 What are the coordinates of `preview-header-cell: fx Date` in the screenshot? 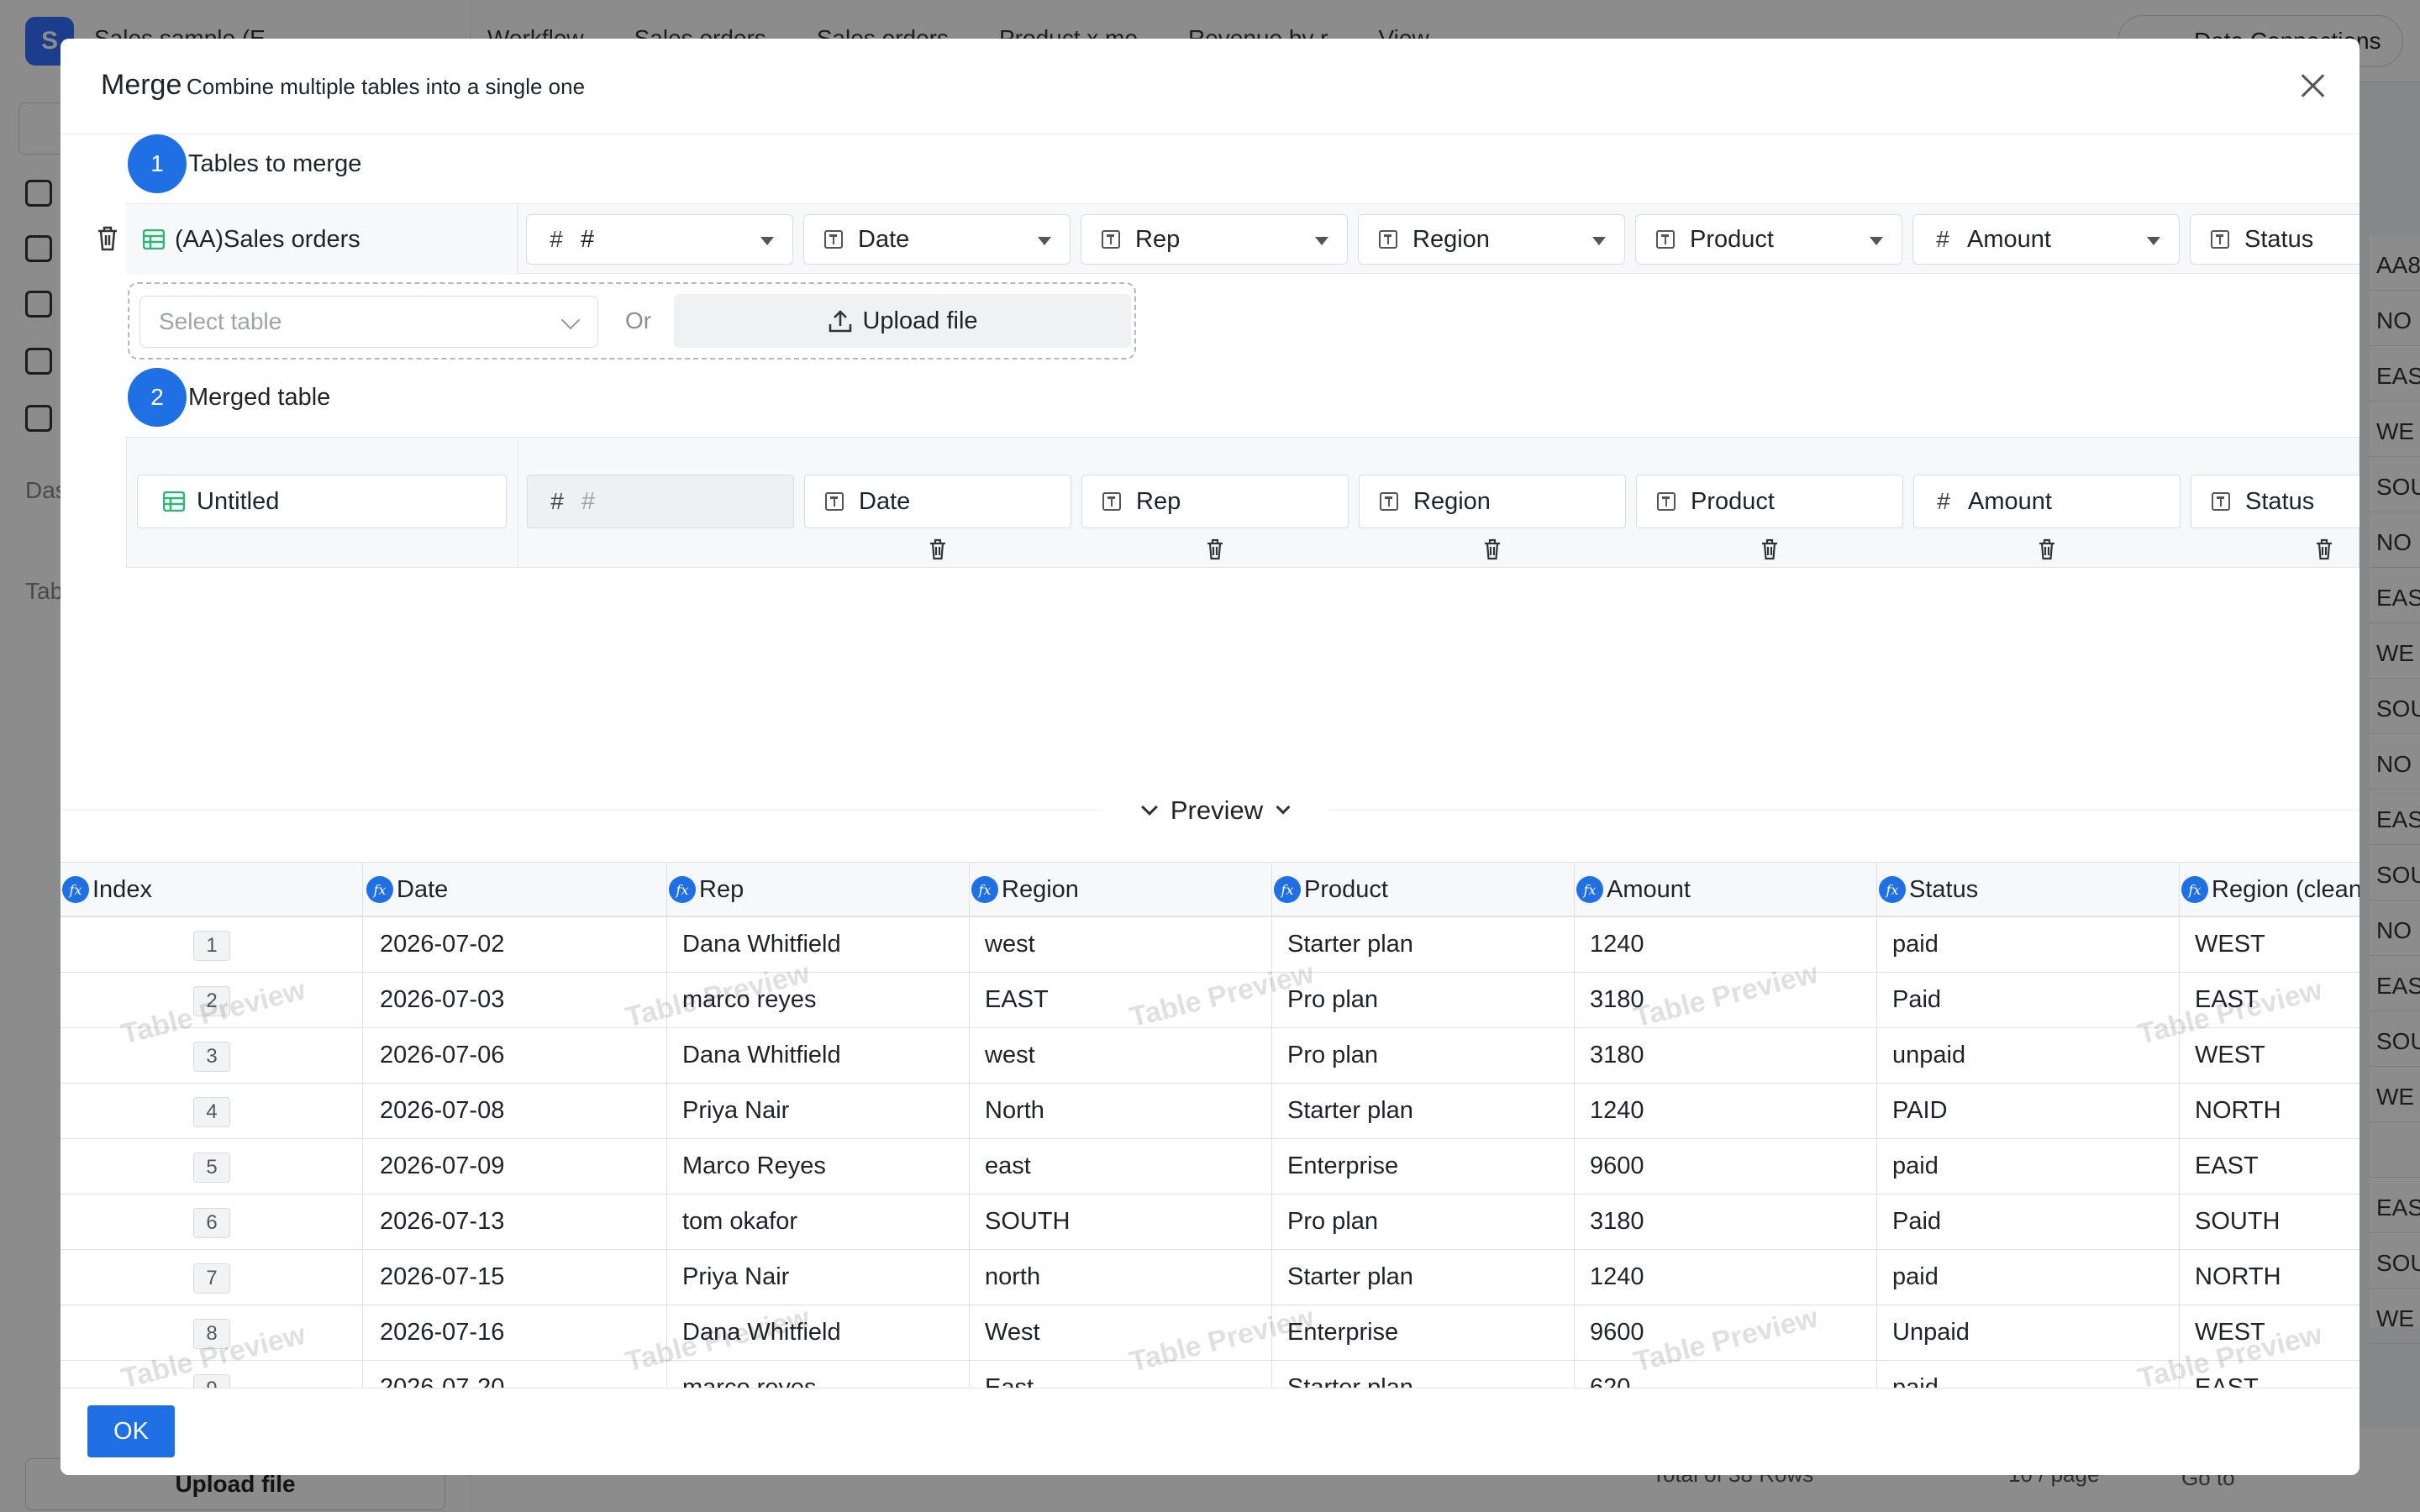 It's located at (516, 889).